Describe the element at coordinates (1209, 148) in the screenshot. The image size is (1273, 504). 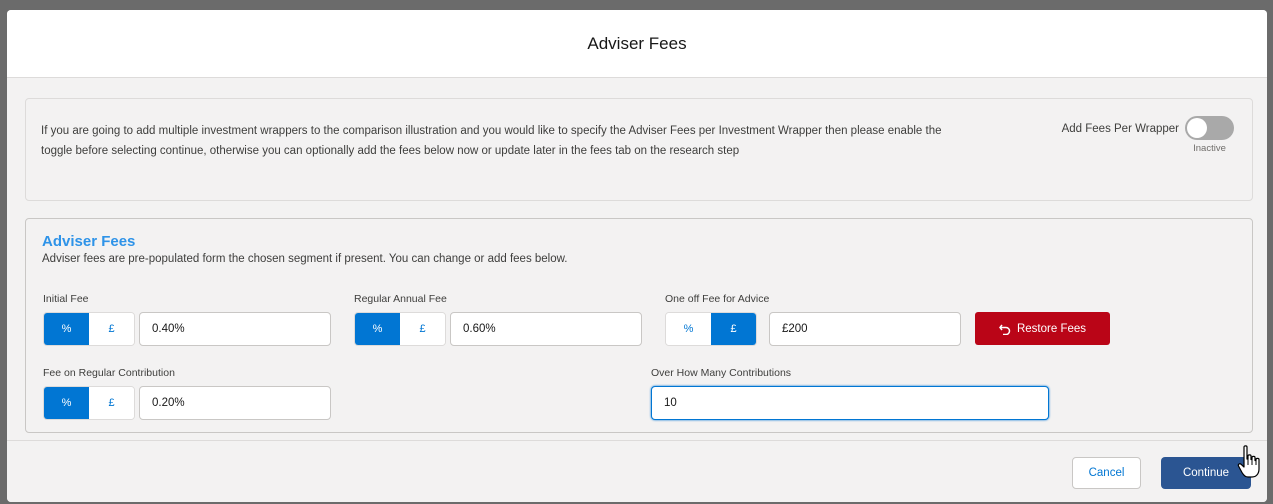
I see `toggle-state-text: Inactive` at that location.